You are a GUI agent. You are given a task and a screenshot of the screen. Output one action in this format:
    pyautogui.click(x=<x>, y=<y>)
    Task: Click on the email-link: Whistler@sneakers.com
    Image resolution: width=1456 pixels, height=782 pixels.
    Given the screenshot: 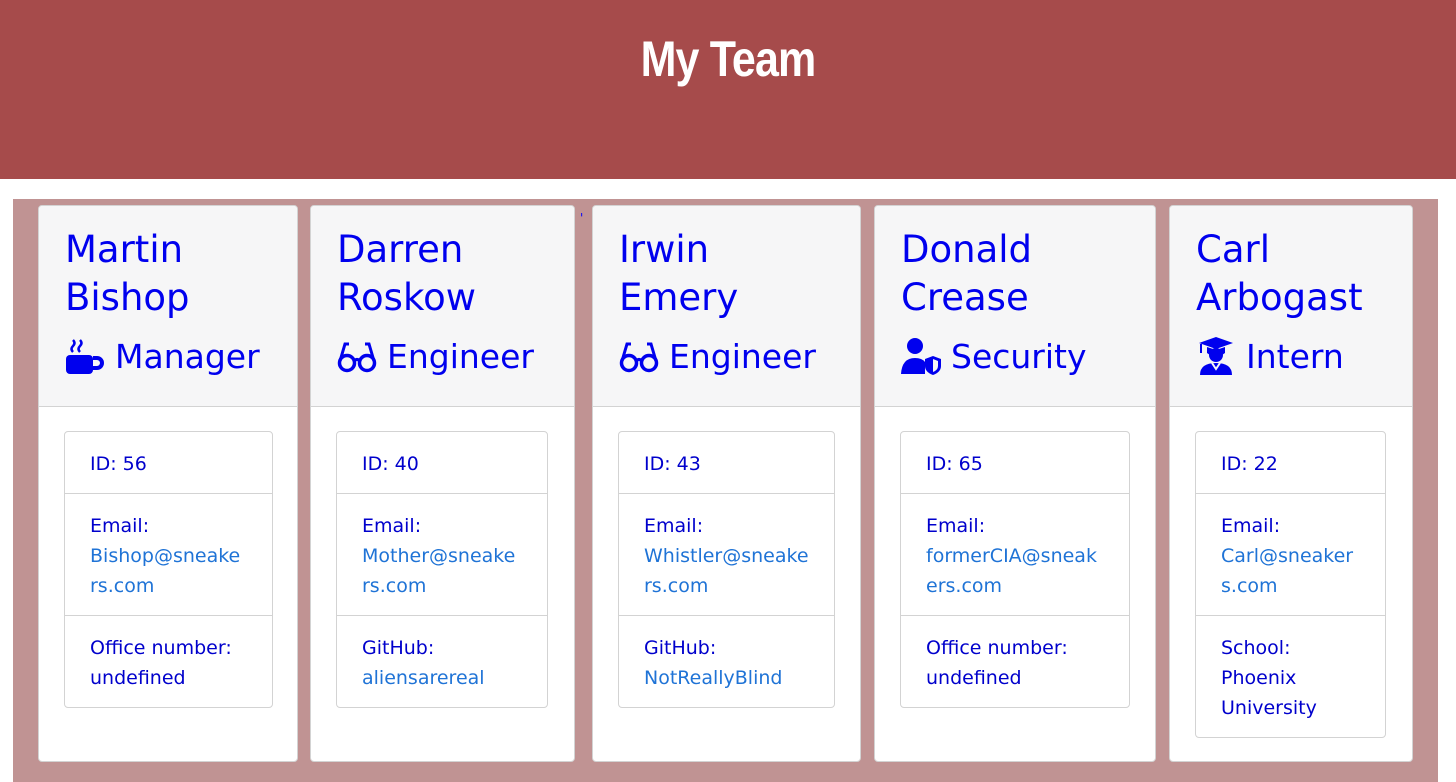 What is the action you would take?
    pyautogui.click(x=726, y=571)
    